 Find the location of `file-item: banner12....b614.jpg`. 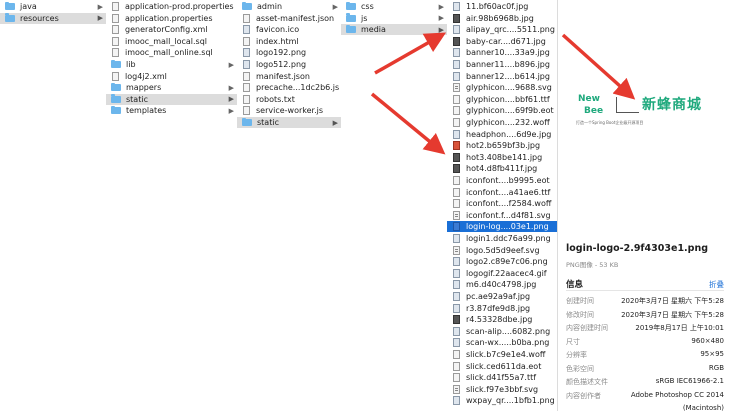

file-item: banner12....b614.jpg is located at coordinates (502, 76).